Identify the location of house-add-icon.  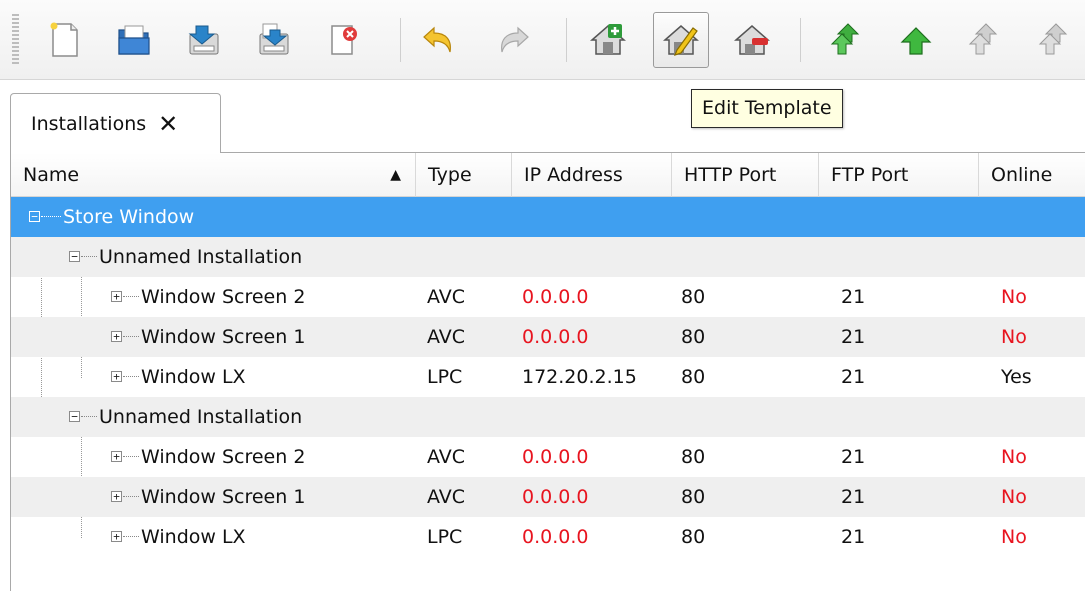
(608, 39).